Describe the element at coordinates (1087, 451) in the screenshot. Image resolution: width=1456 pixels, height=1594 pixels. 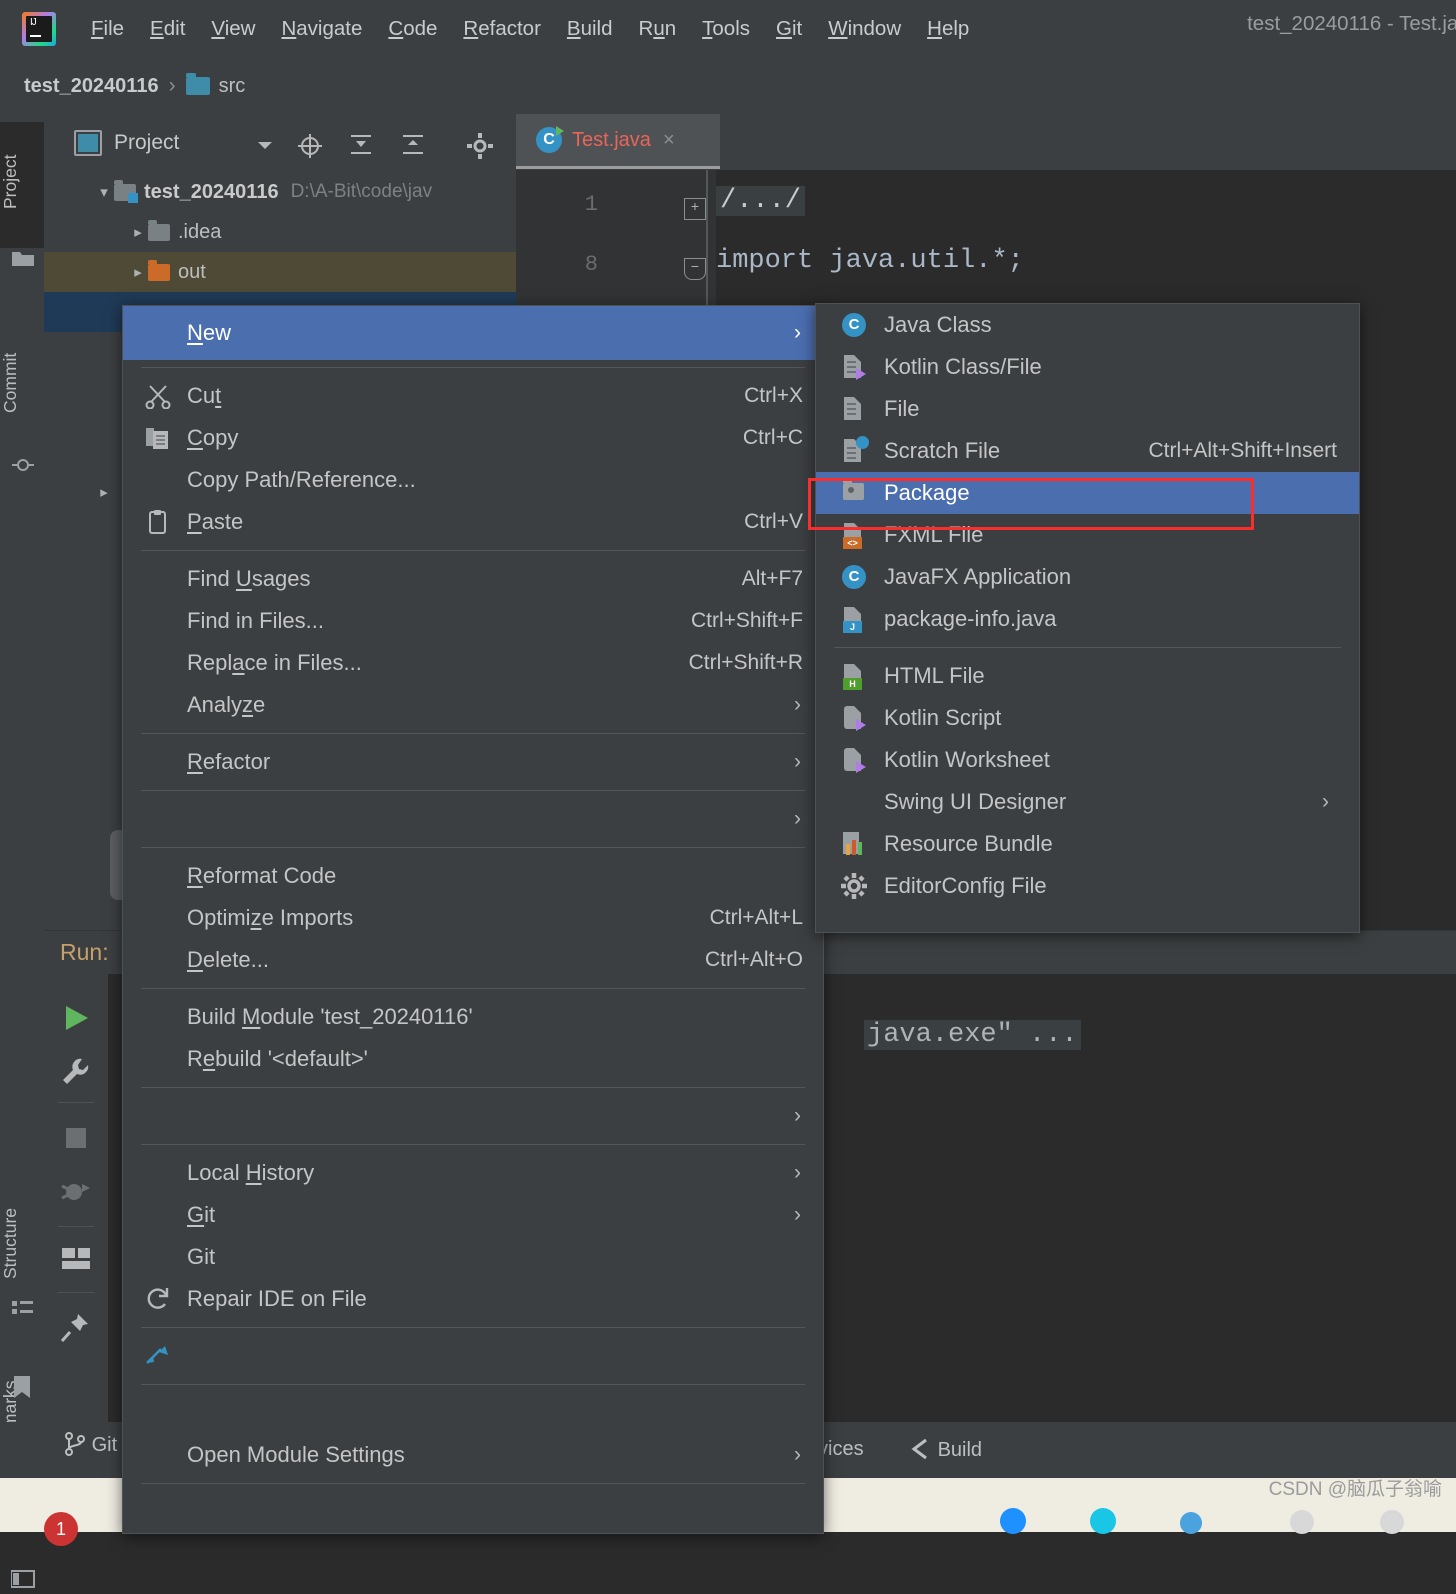
I see `submenu-item-scratch-file: Scratch File Ctrl+Alt+Shift+Insert` at that location.